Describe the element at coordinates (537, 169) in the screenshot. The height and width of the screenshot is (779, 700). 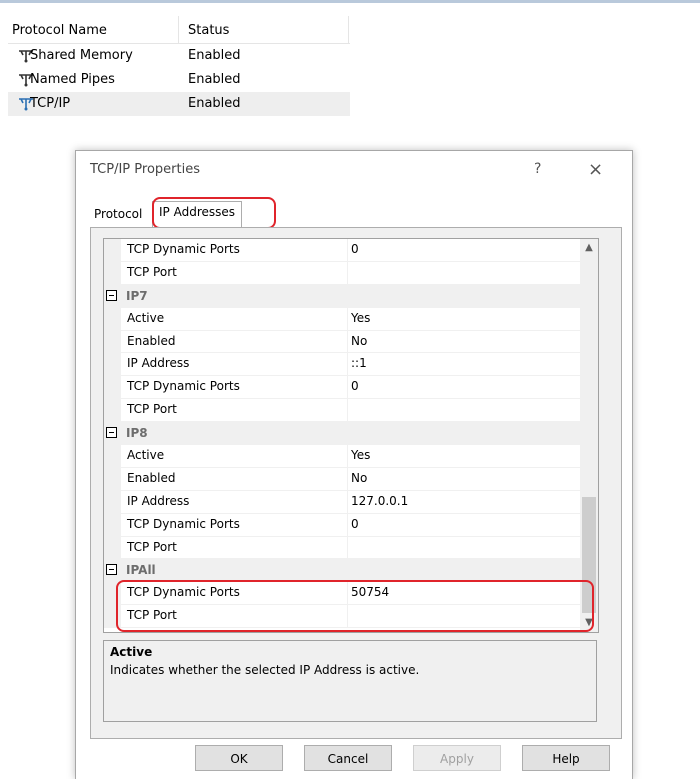
I see `help-icon: ?` at that location.